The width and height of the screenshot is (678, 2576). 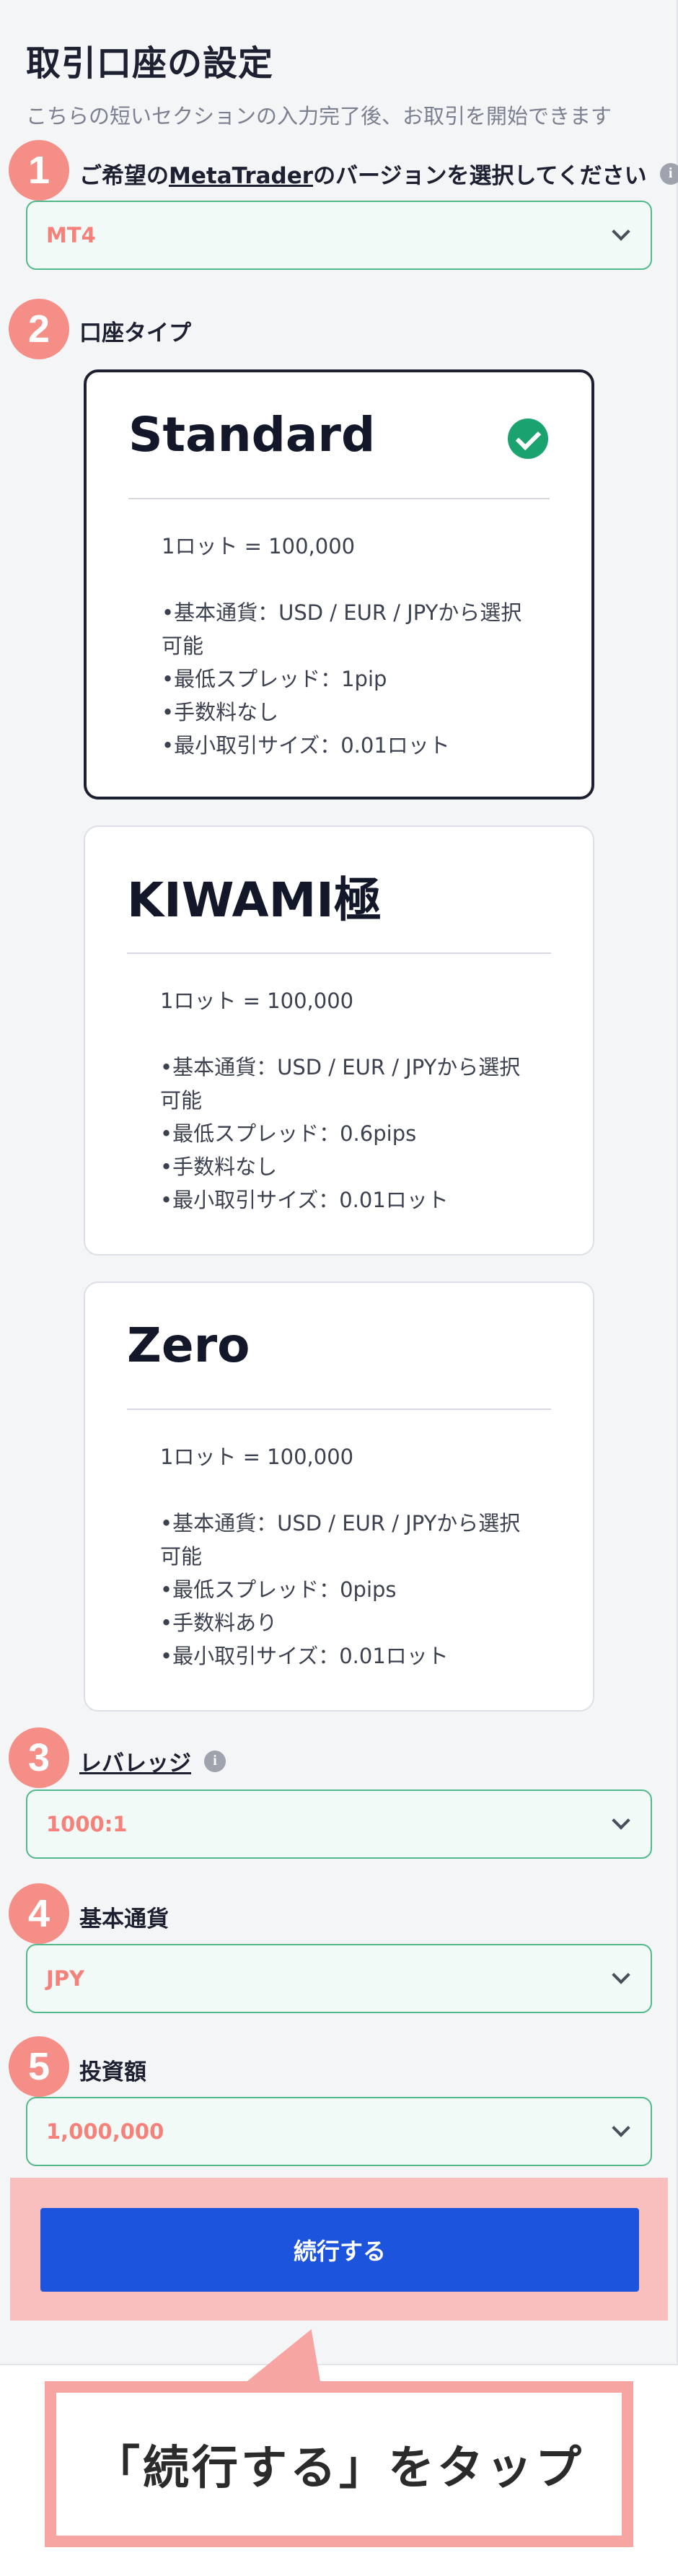 What do you see at coordinates (339, 2131) in the screenshot?
I see `investment-select: 1,000,000` at bounding box center [339, 2131].